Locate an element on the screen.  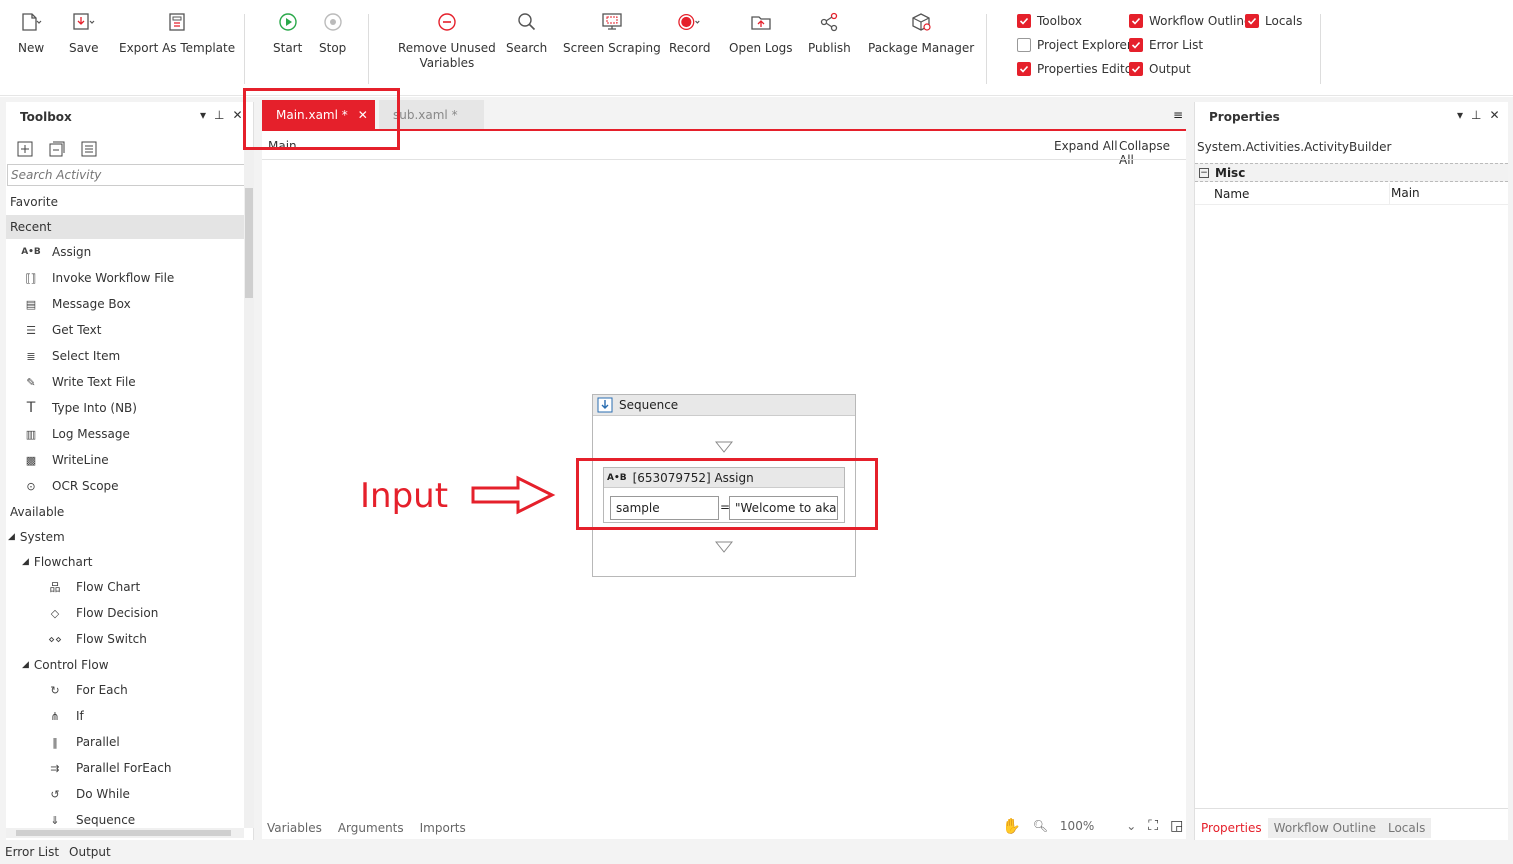
zoom-level: 100% is located at coordinates (1077, 826).